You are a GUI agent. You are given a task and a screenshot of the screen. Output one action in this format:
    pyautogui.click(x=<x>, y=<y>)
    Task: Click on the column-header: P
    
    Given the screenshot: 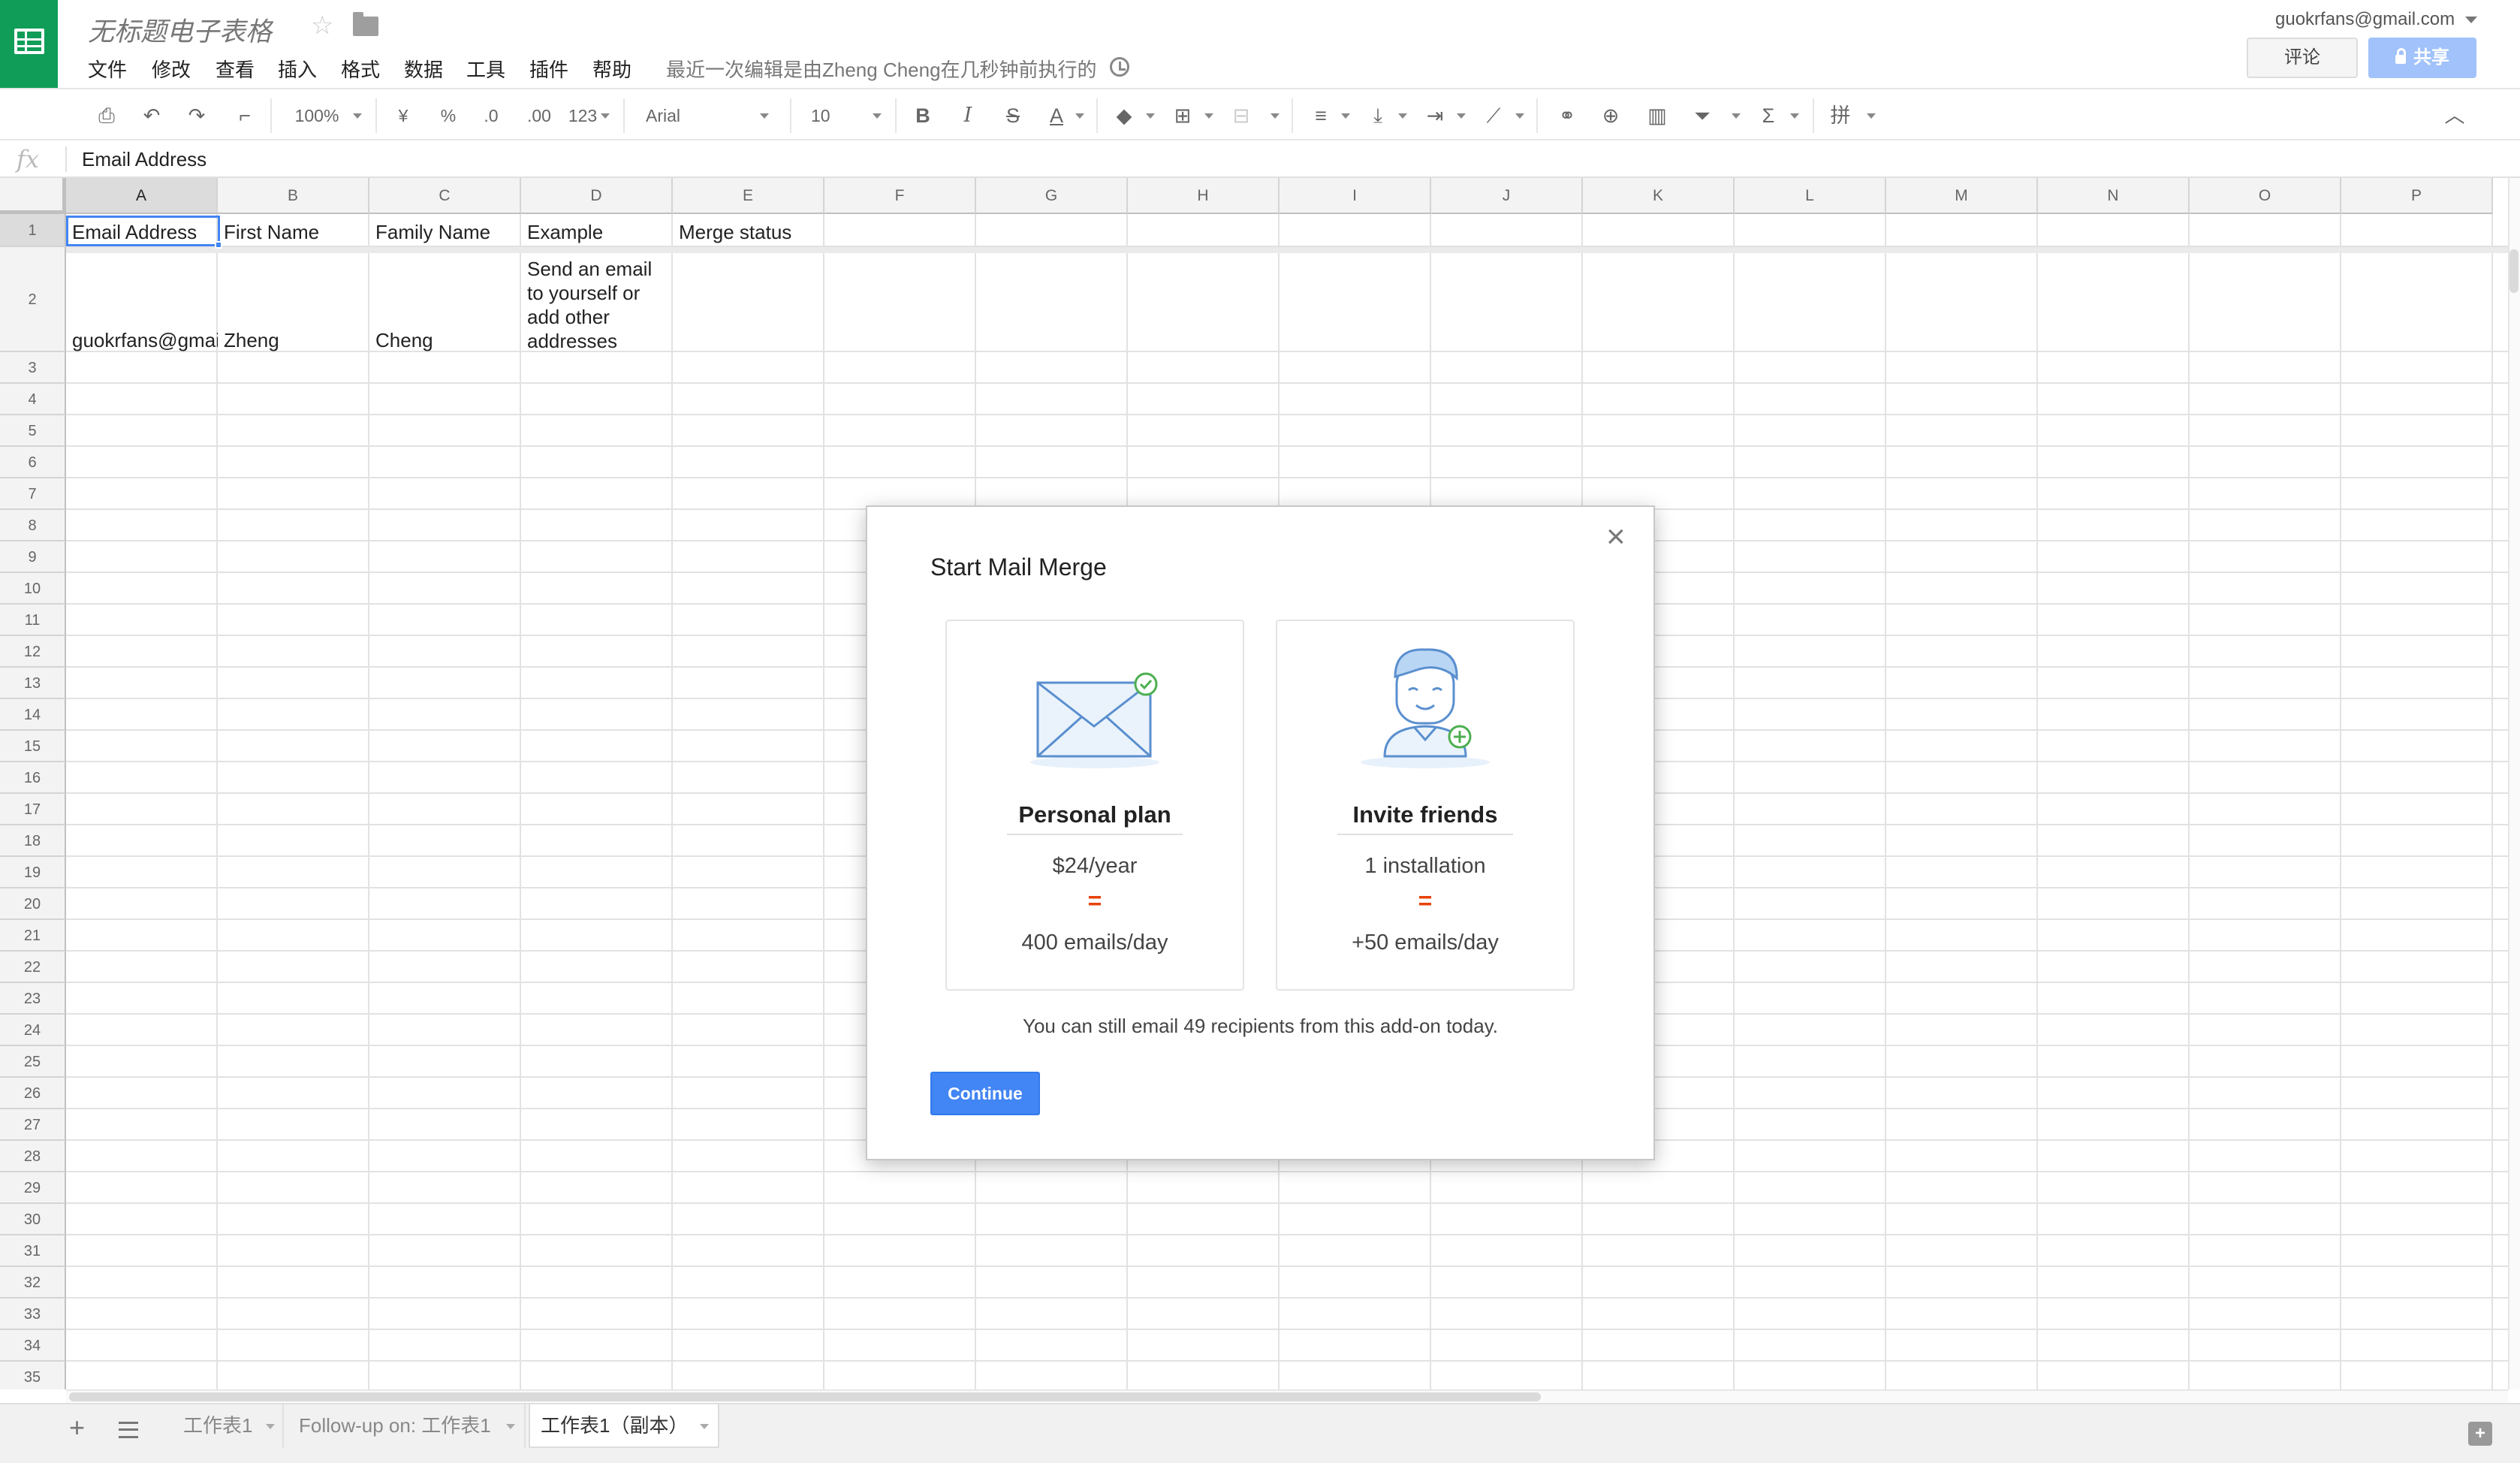 What is the action you would take?
    pyautogui.click(x=2417, y=196)
    